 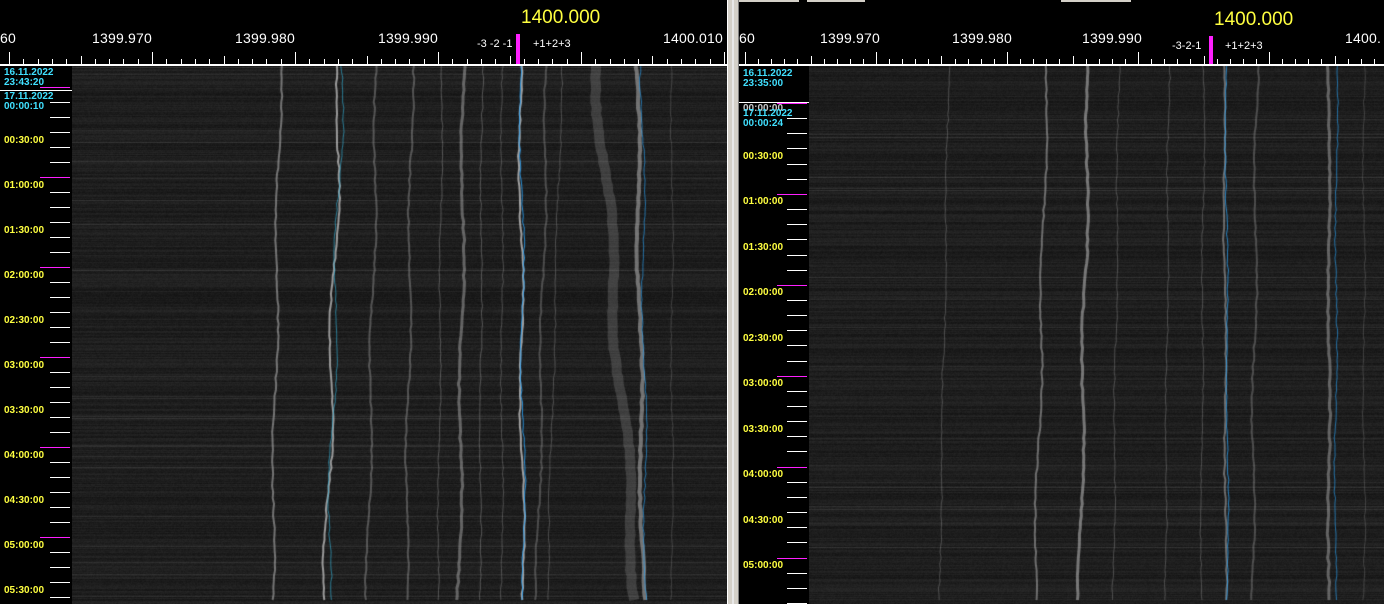 What do you see at coordinates (982, 38) in the screenshot?
I see `freq-label: 1399.980` at bounding box center [982, 38].